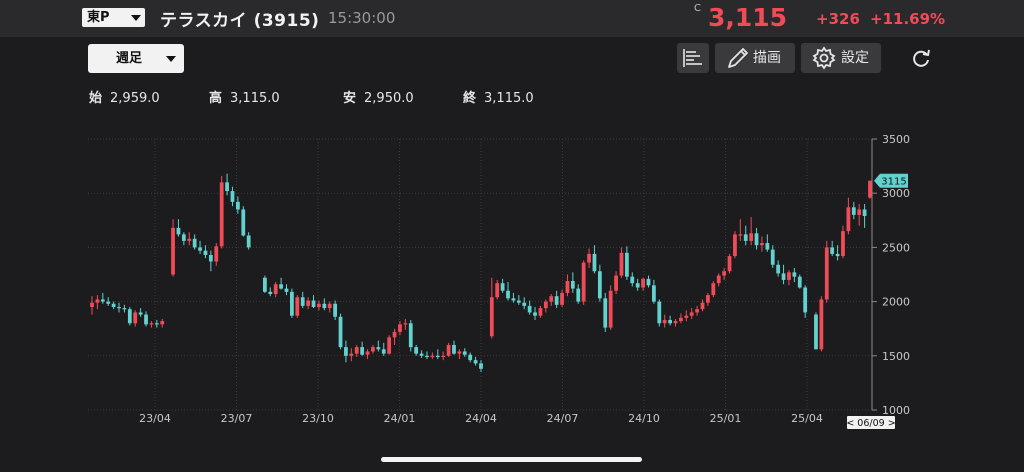 This screenshot has width=1024, height=472. I want to click on y-tick-label: 1500, so click(896, 356).